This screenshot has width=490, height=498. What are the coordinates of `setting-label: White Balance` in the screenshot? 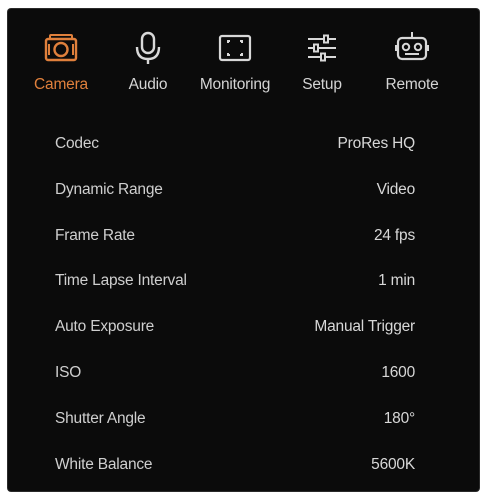 It's located at (104, 464).